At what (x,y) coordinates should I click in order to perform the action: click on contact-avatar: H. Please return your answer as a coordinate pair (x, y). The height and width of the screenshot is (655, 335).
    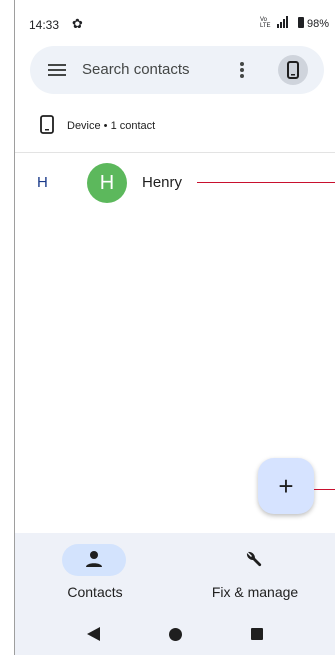
    Looking at the image, I should click on (107, 183).